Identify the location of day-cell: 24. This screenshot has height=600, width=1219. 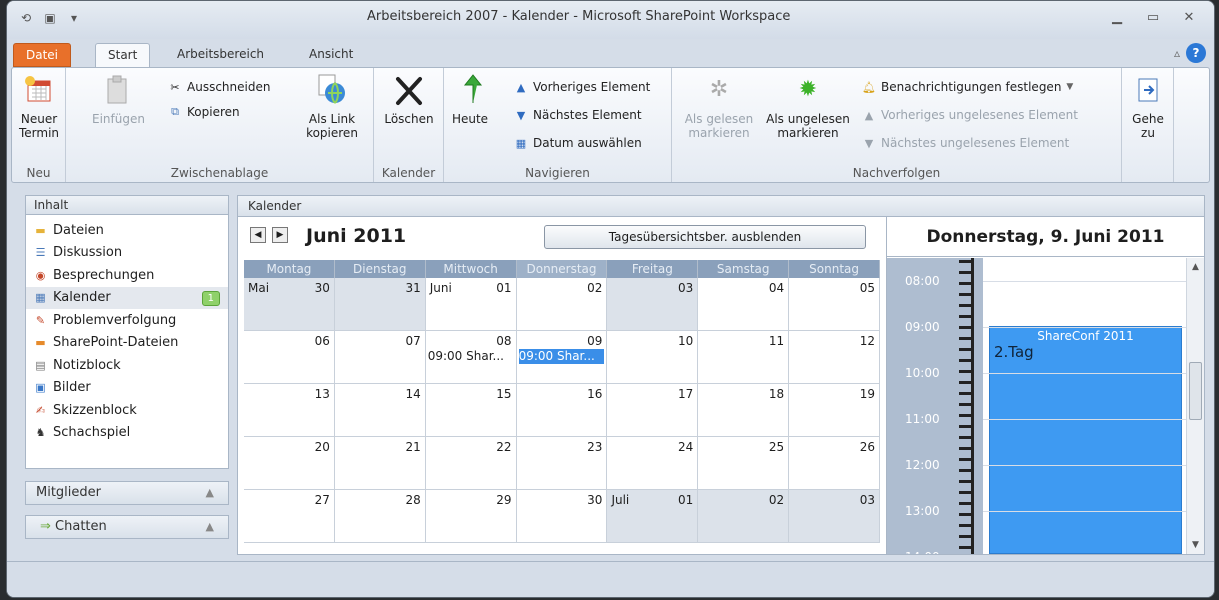
(653, 463).